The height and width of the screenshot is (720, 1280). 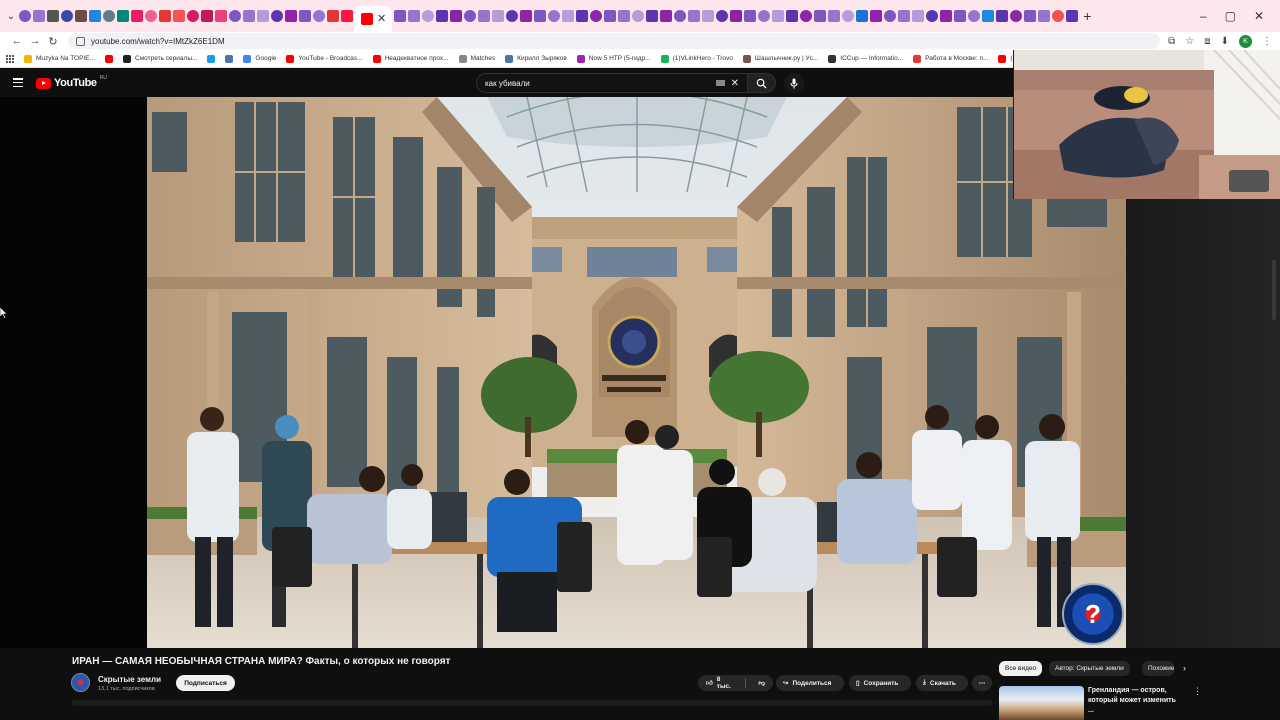 What do you see at coordinates (1259, 16) in the screenshot?
I see `close-window-button: ✕` at bounding box center [1259, 16].